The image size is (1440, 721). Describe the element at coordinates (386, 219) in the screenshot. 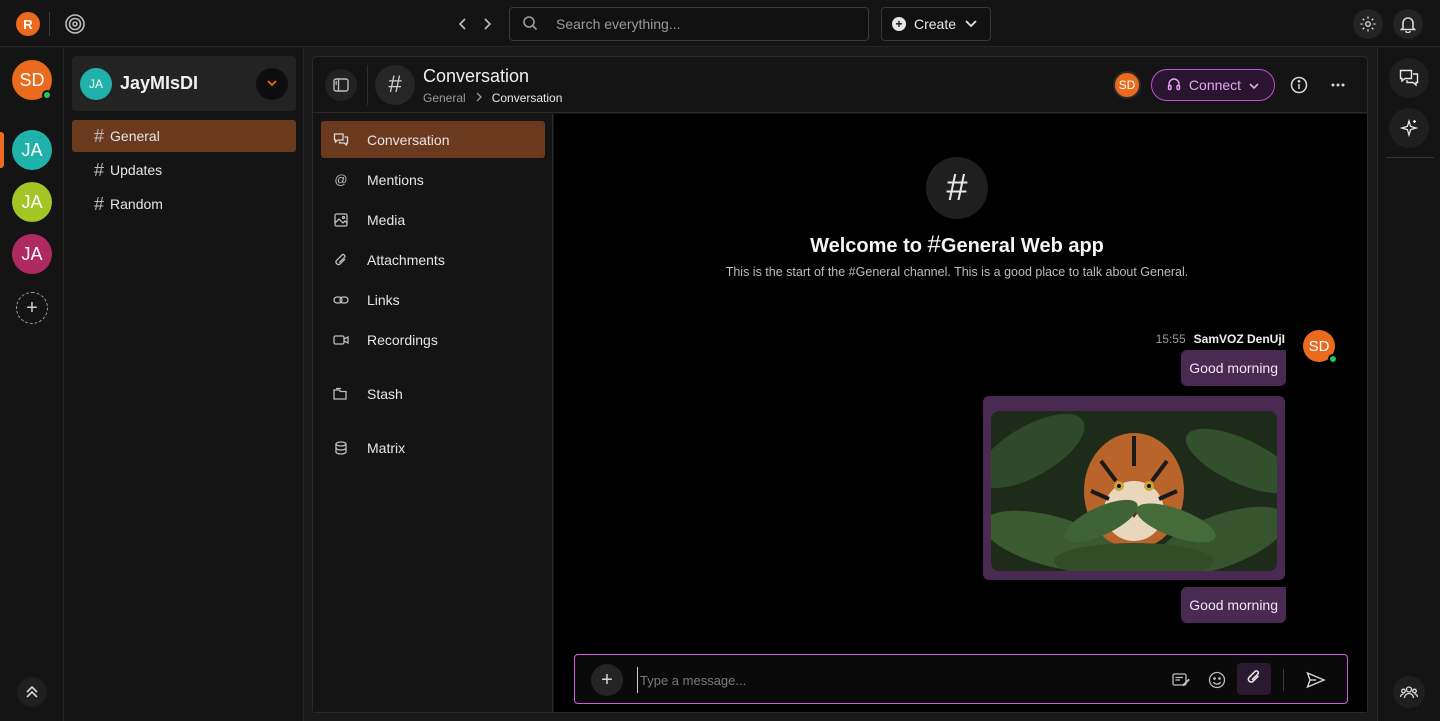

I see `subnav-label: Media` at that location.